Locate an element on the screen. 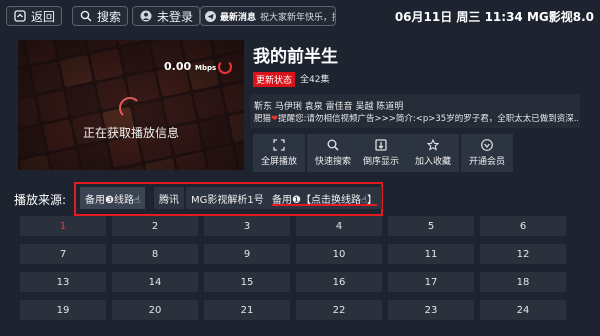 The image size is (600, 336). episode-button: 13 is located at coordinates (63, 282).